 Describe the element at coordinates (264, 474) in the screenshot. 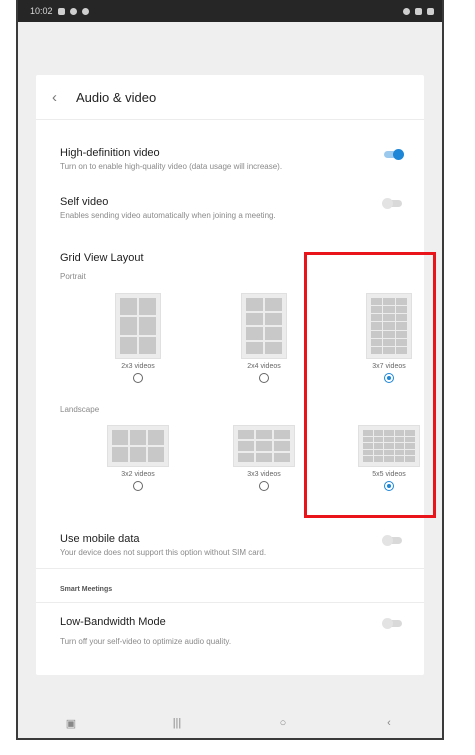

I see `option-label: 3x3 videos` at that location.